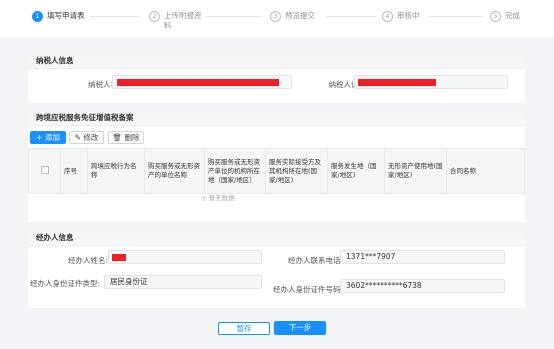 Image resolution: width=554 pixels, height=349 pixels. I want to click on step-5-number: 5, so click(495, 16).